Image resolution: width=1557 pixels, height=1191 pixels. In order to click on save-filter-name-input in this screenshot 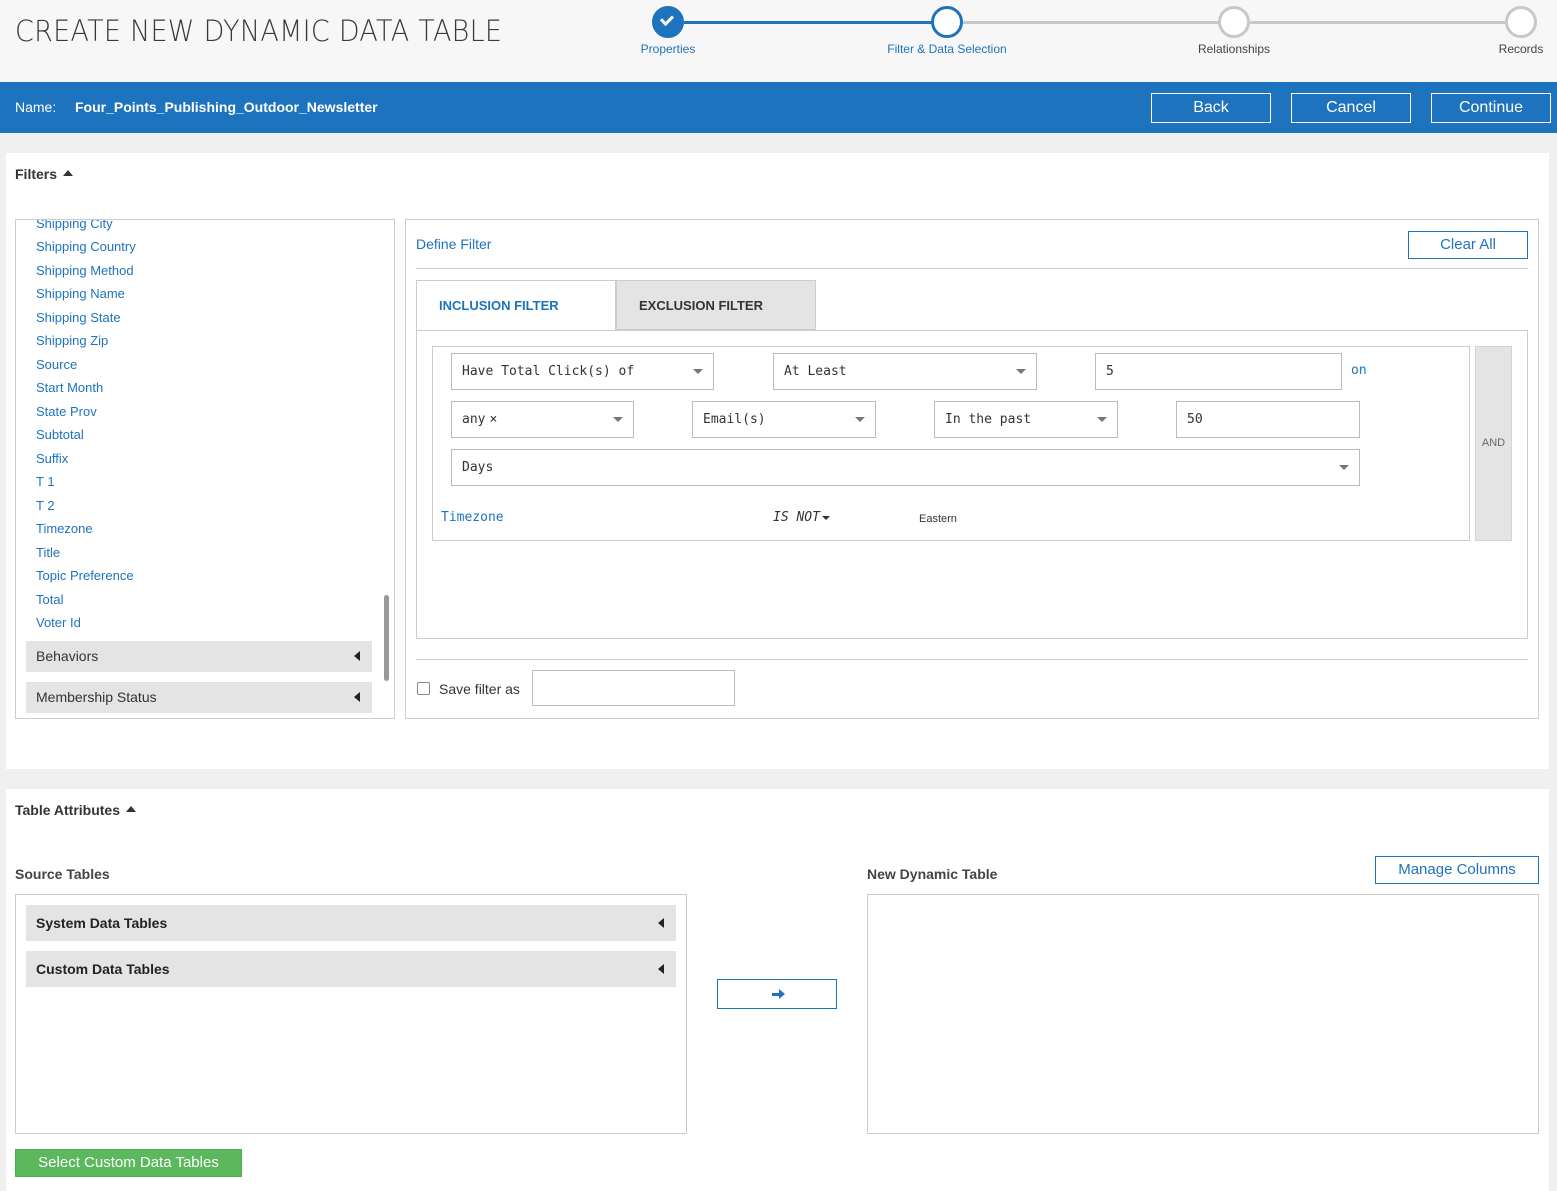, I will do `click(633, 688)`.